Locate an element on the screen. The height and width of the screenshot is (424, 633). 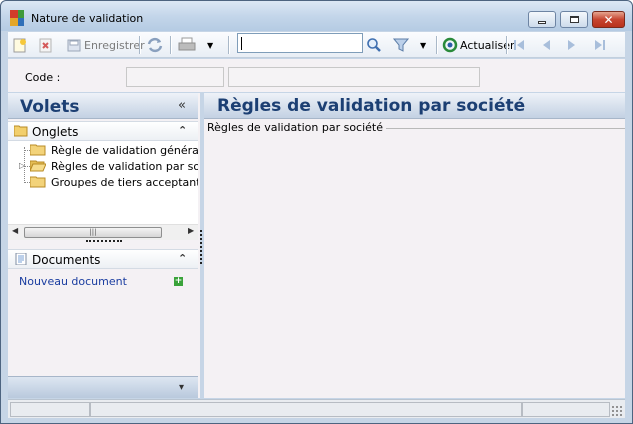
filter-button is located at coordinates (401, 45).